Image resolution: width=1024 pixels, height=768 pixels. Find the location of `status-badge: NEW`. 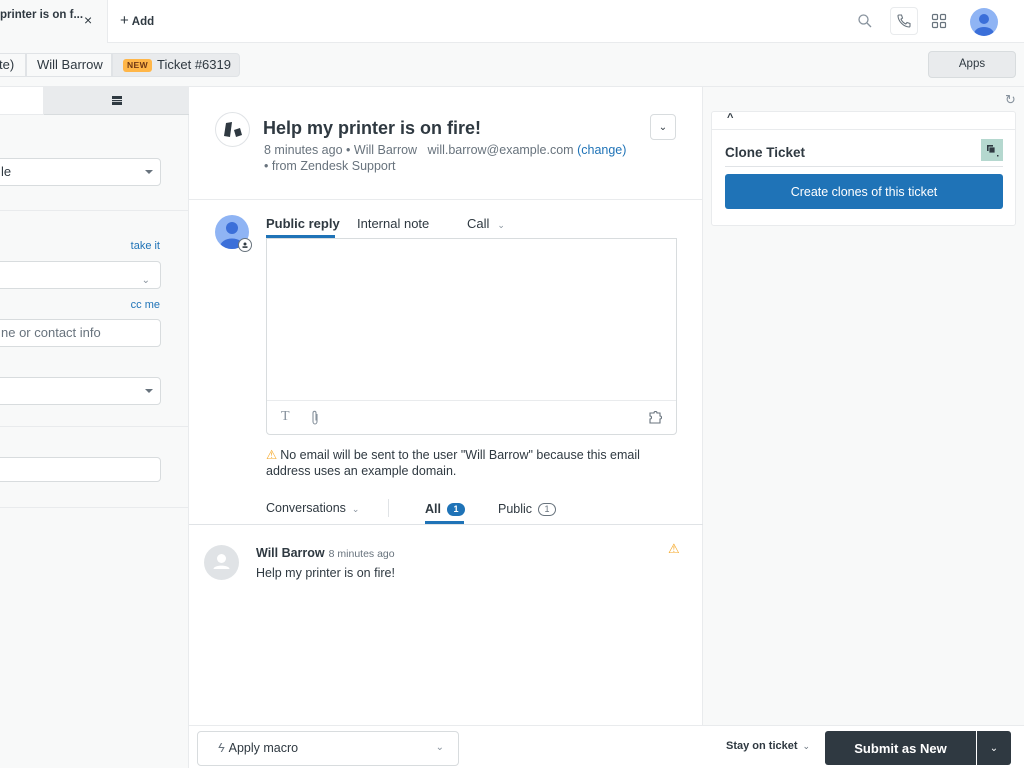

status-badge: NEW is located at coordinates (138, 65).